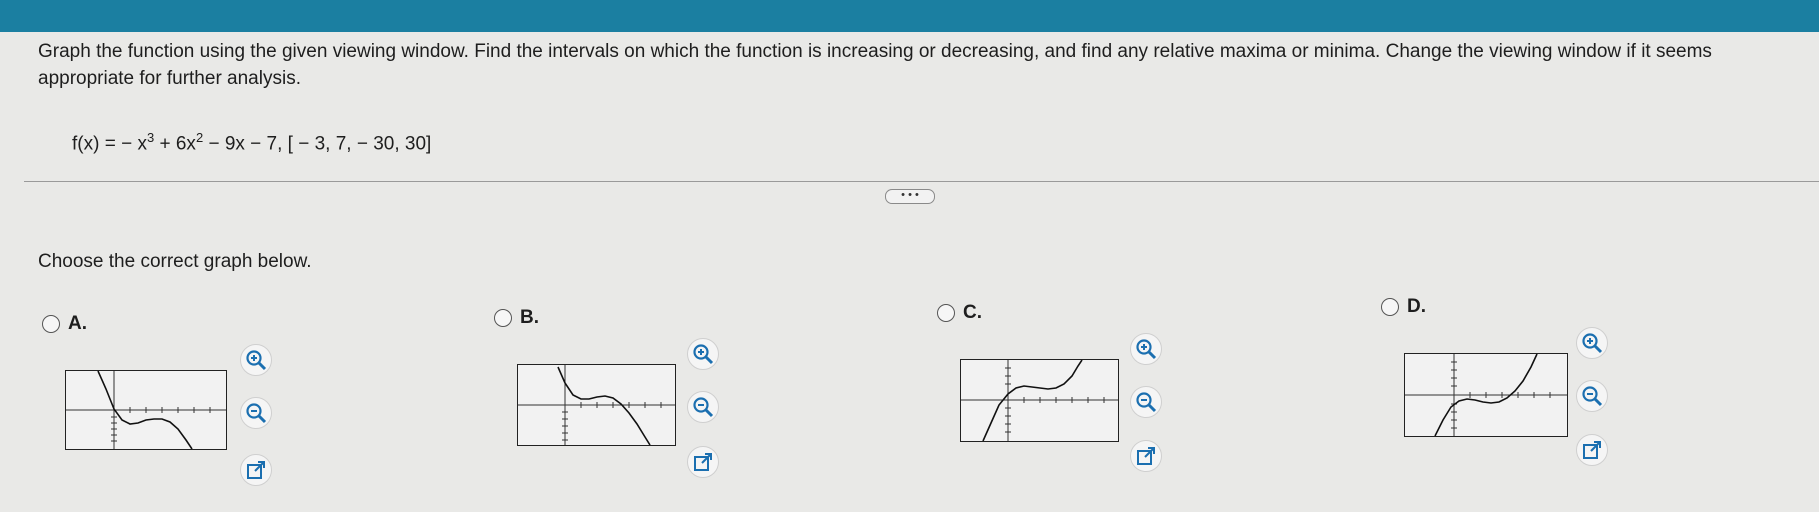 The image size is (1819, 512). What do you see at coordinates (921, 181) in the screenshot?
I see `section-divider` at bounding box center [921, 181].